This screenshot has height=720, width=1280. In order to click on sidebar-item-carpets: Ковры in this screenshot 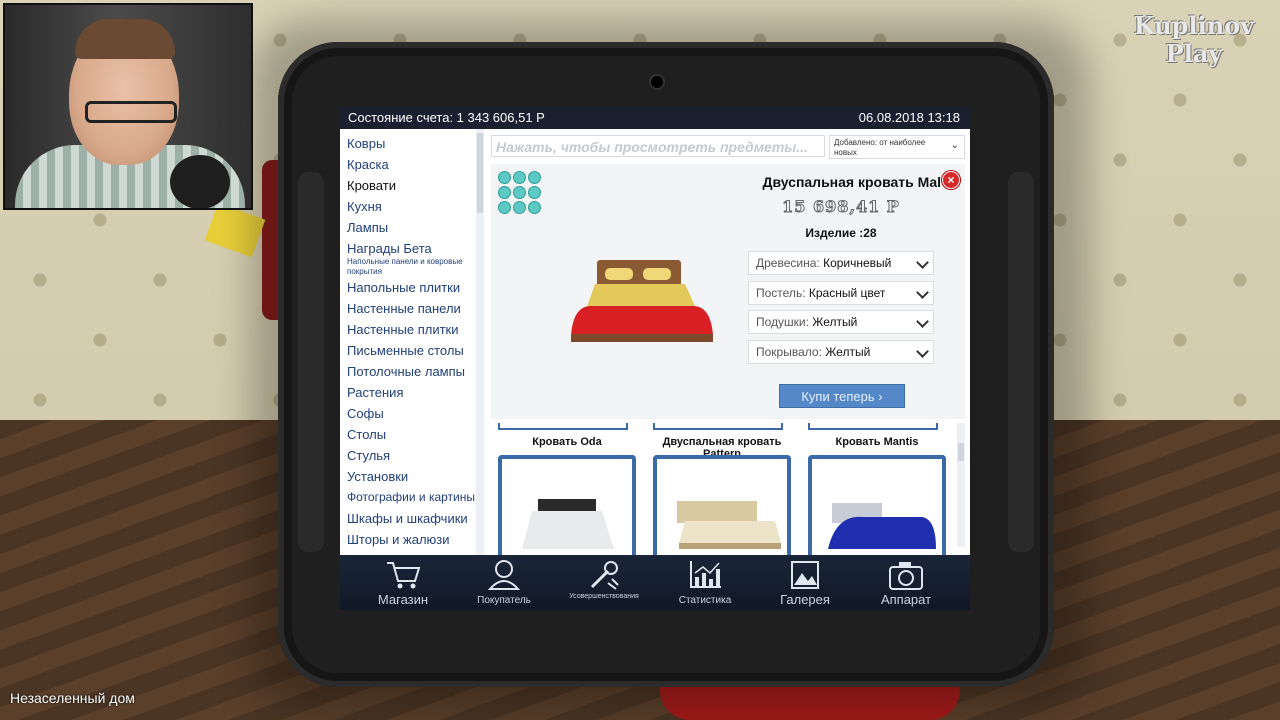, I will do `click(408, 143)`.